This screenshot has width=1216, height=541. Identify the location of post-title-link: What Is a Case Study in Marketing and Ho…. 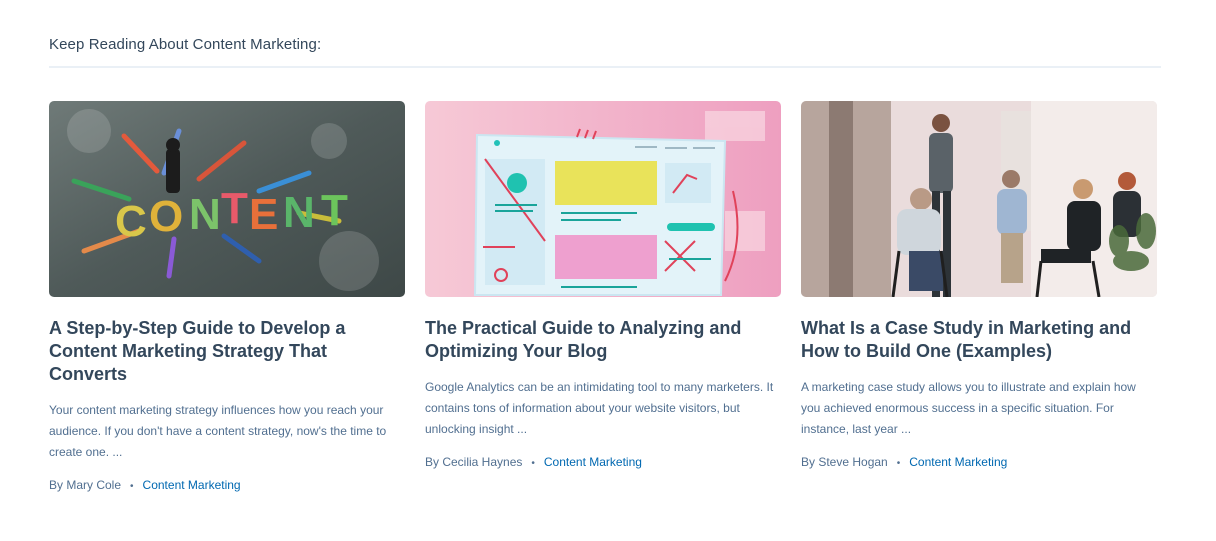
(979, 340).